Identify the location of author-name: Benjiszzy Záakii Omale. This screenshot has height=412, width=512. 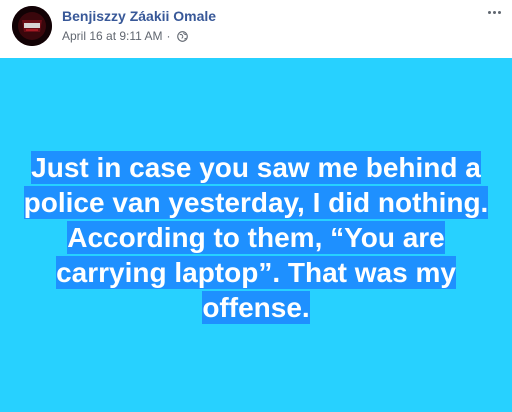
(139, 16).